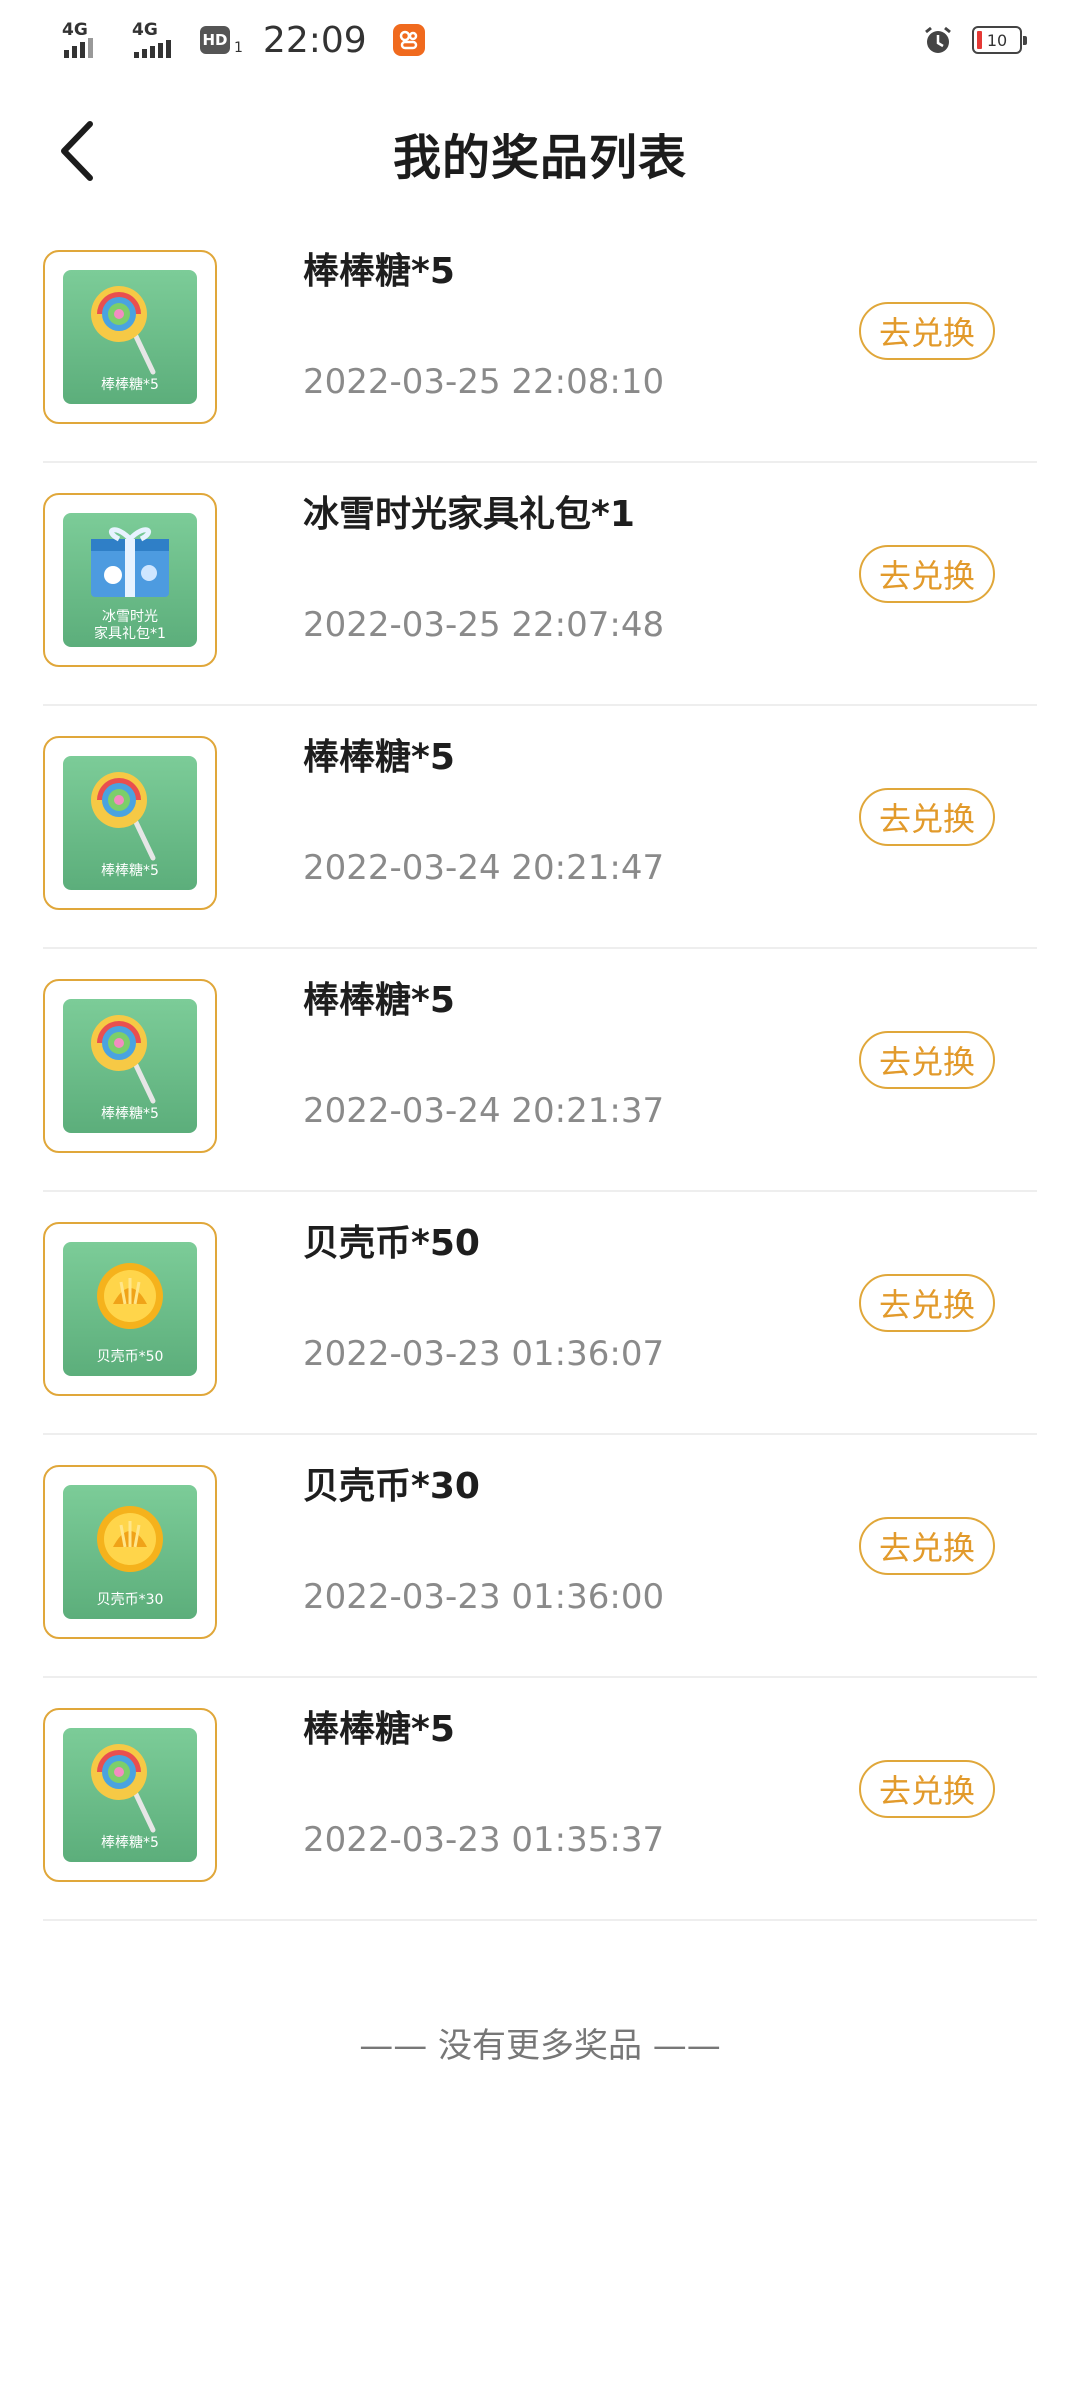 This screenshot has width=1080, height=2408. What do you see at coordinates (130, 1600) in the screenshot?
I see `thumb-label: 贝壳币*30` at bounding box center [130, 1600].